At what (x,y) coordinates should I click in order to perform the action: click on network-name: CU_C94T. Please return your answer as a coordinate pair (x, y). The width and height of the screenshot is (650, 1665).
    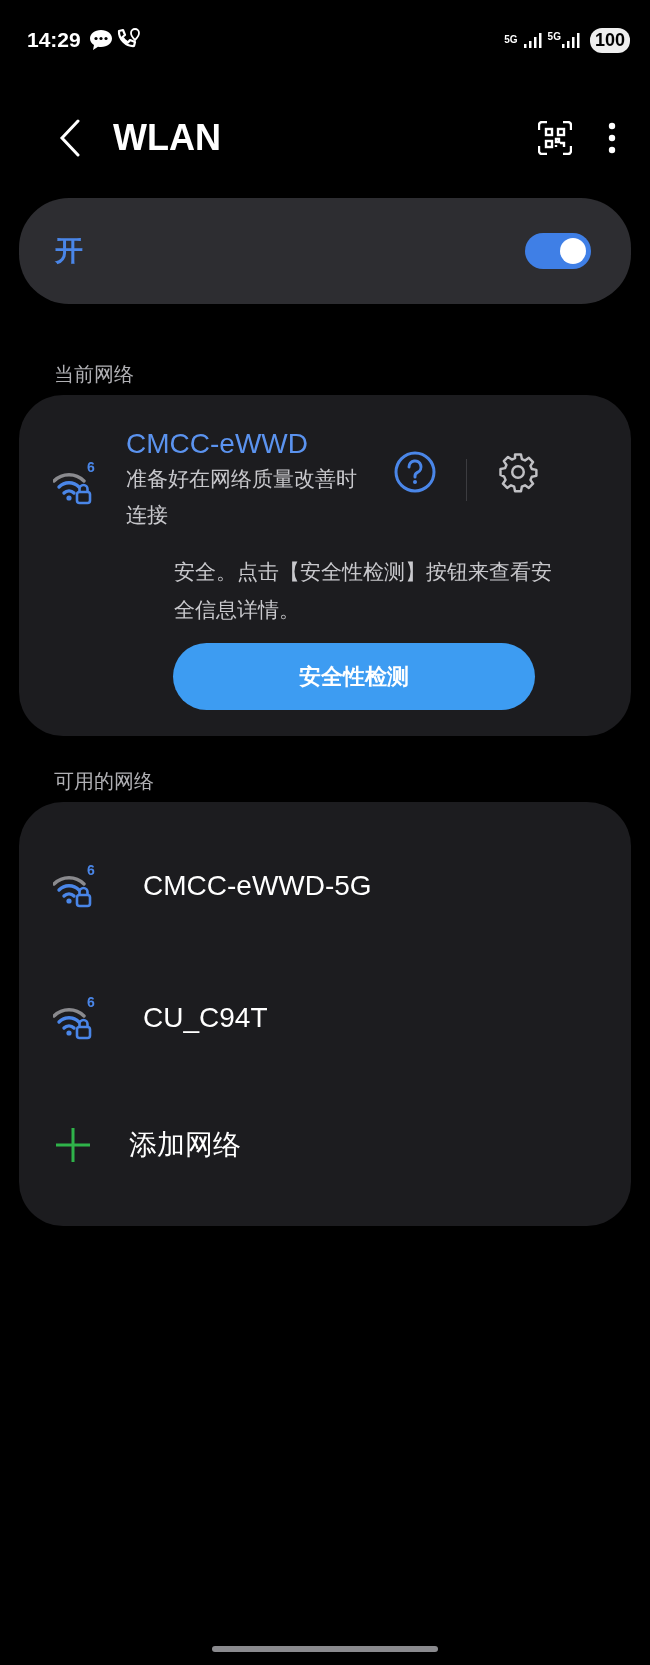
    Looking at the image, I should click on (205, 1018).